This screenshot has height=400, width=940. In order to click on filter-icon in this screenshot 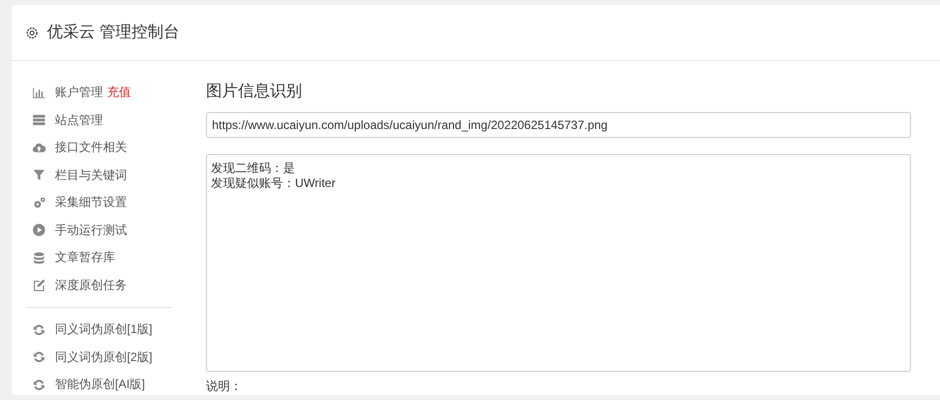, I will do `click(39, 175)`.